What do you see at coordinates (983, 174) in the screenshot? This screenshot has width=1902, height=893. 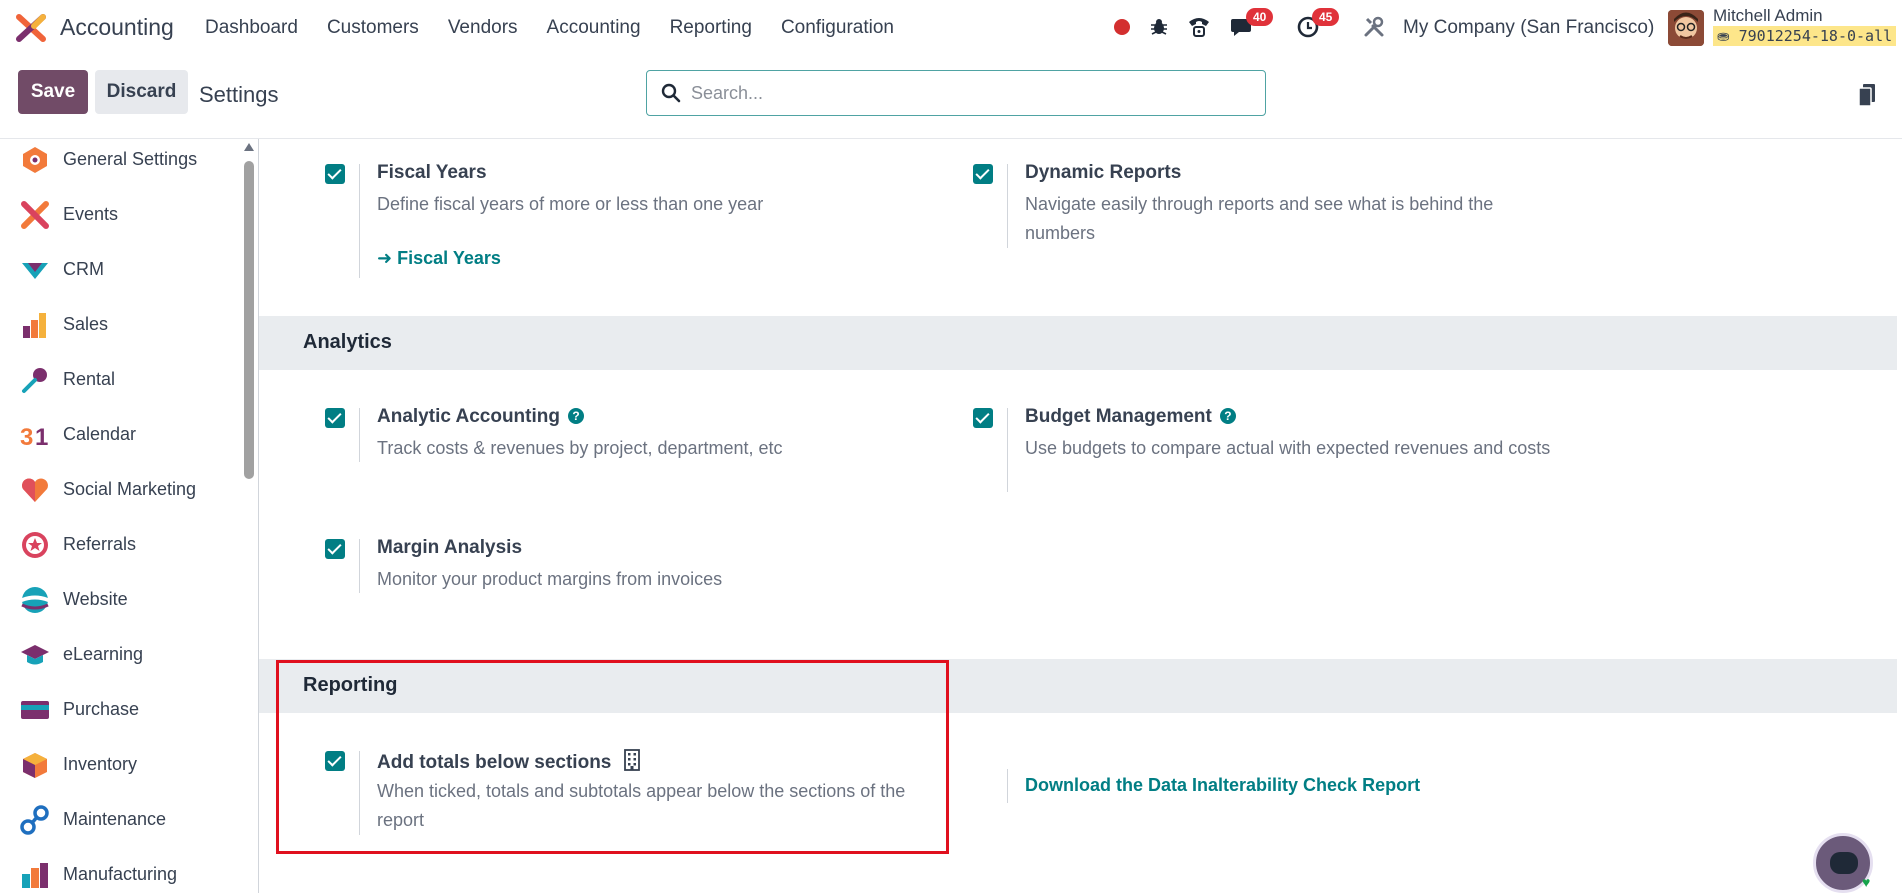 I see `dynamic-reports-checkbox` at bounding box center [983, 174].